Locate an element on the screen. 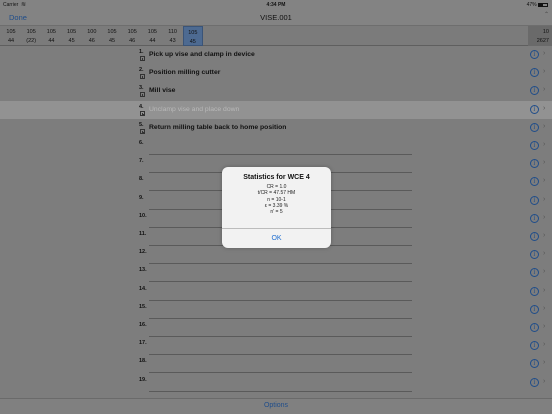 Image resolution: width=552 pixels, height=414 pixels. cycle-column-top: 110 is located at coordinates (172, 32).